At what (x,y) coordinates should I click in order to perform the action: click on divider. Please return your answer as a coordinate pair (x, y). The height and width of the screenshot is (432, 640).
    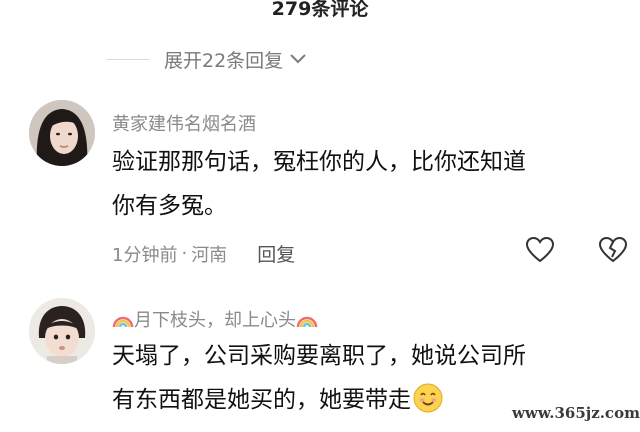
    Looking at the image, I should click on (128, 59).